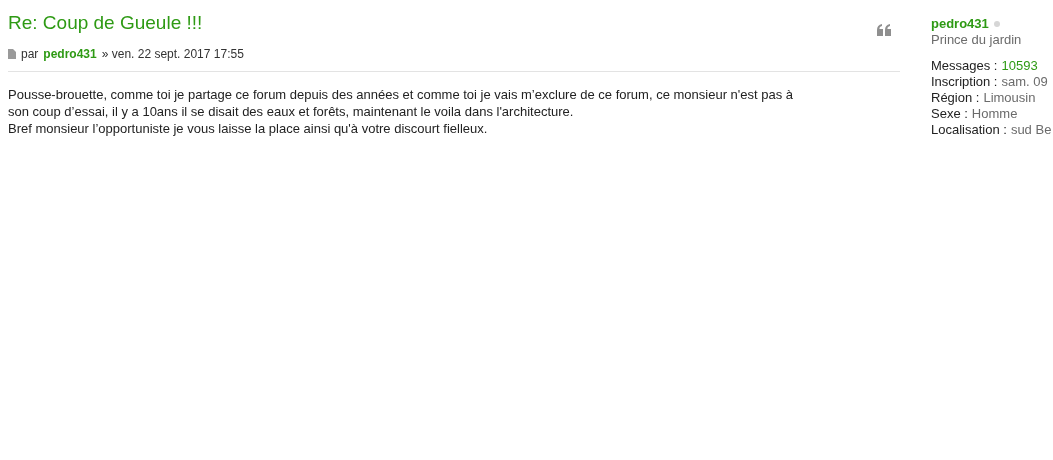  What do you see at coordinates (1019, 66) in the screenshot?
I see `profile-value: 10593` at bounding box center [1019, 66].